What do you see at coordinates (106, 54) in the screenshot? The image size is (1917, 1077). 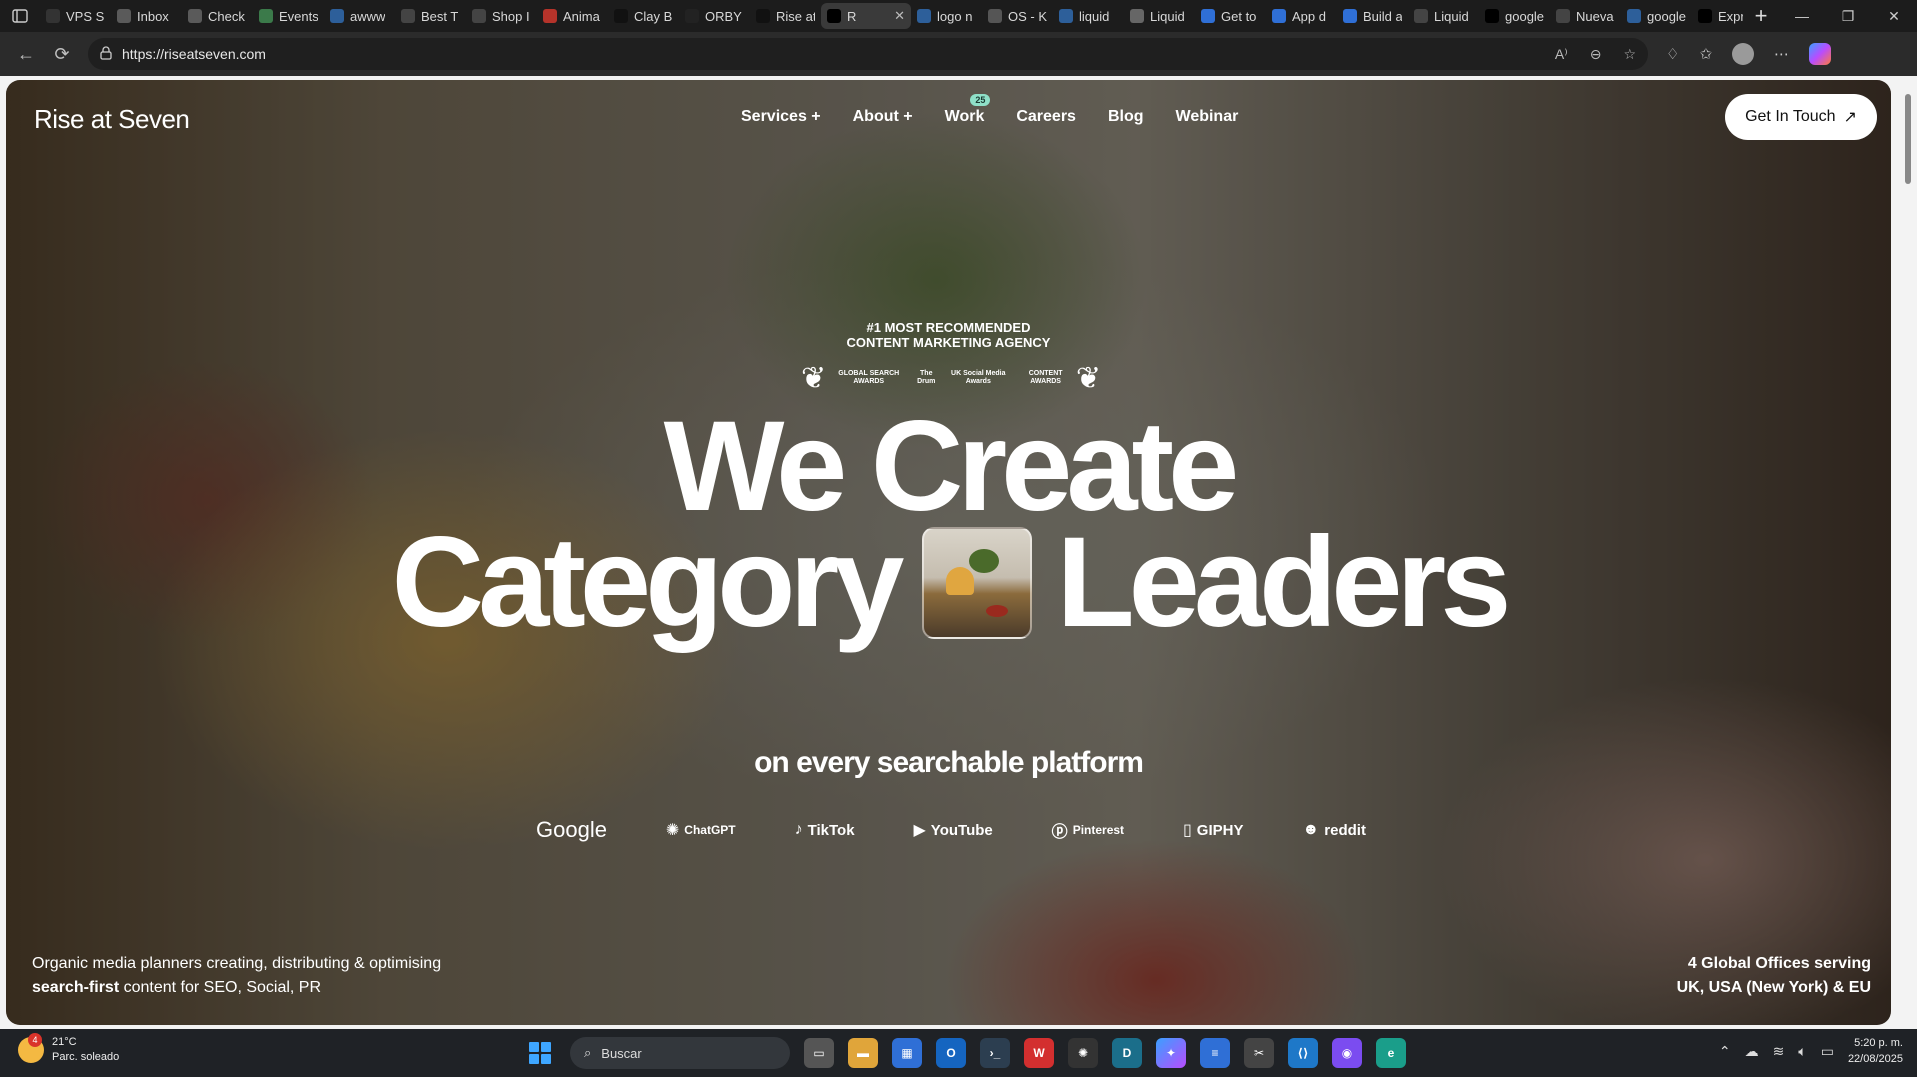 I see `lock-icon` at bounding box center [106, 54].